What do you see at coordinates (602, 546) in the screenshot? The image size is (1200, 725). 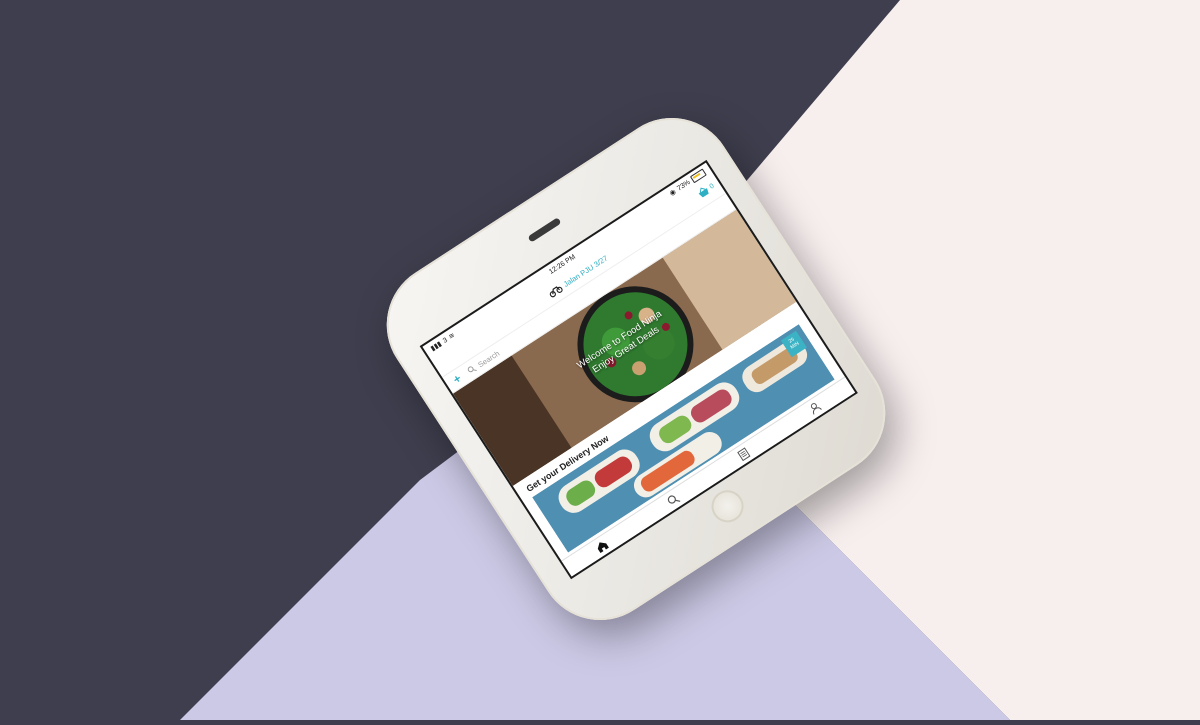 I see `home-icon` at bounding box center [602, 546].